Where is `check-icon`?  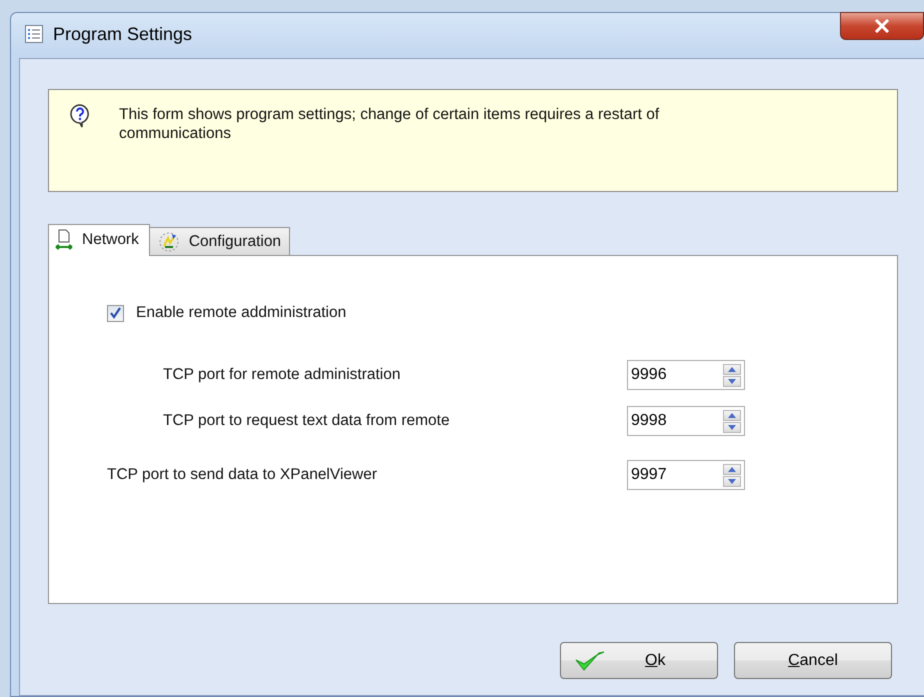 check-icon is located at coordinates (590, 660).